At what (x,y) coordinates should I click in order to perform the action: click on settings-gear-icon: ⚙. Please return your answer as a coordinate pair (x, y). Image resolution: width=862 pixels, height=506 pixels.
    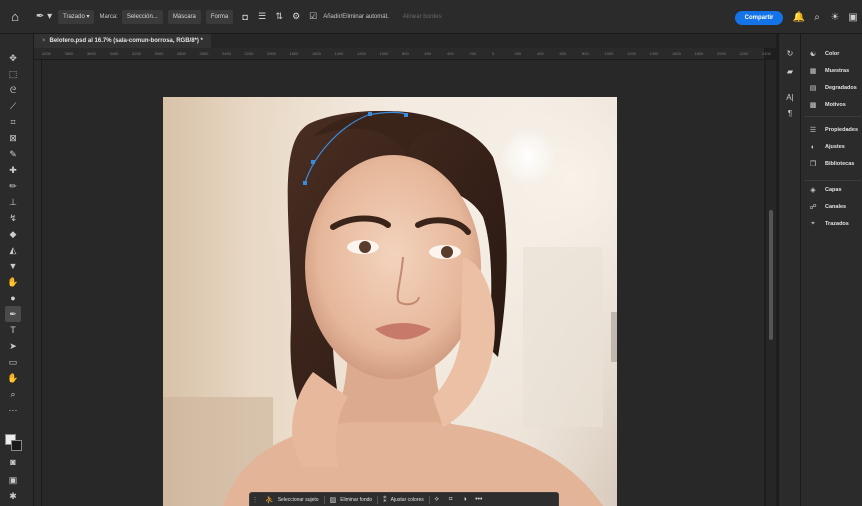
    Looking at the image, I should click on (296, 17).